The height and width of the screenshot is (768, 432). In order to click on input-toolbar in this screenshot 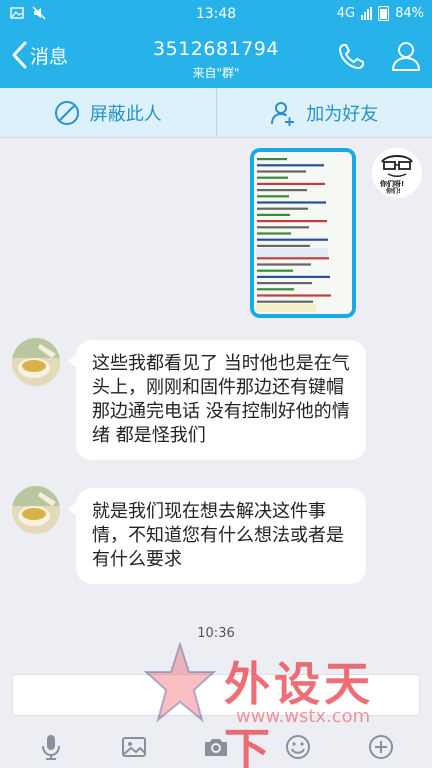, I will do `click(216, 747)`.